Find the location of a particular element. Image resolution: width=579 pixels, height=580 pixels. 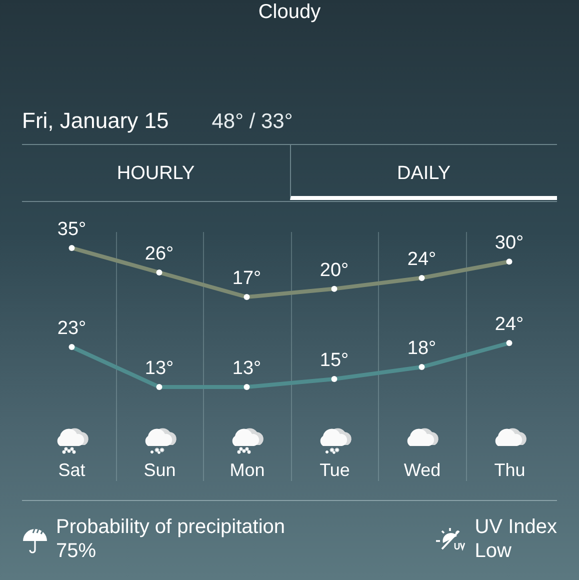

temperature-label: 23° is located at coordinates (71, 328).